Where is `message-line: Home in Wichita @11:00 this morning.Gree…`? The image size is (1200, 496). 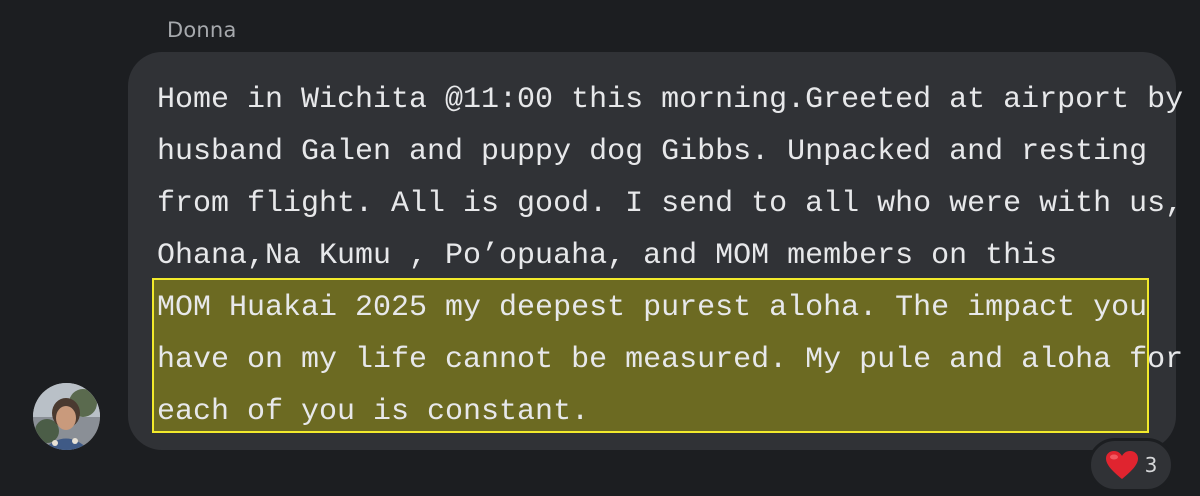 message-line: Home in Wichita @11:00 this morning.Gree… is located at coordinates (670, 100).